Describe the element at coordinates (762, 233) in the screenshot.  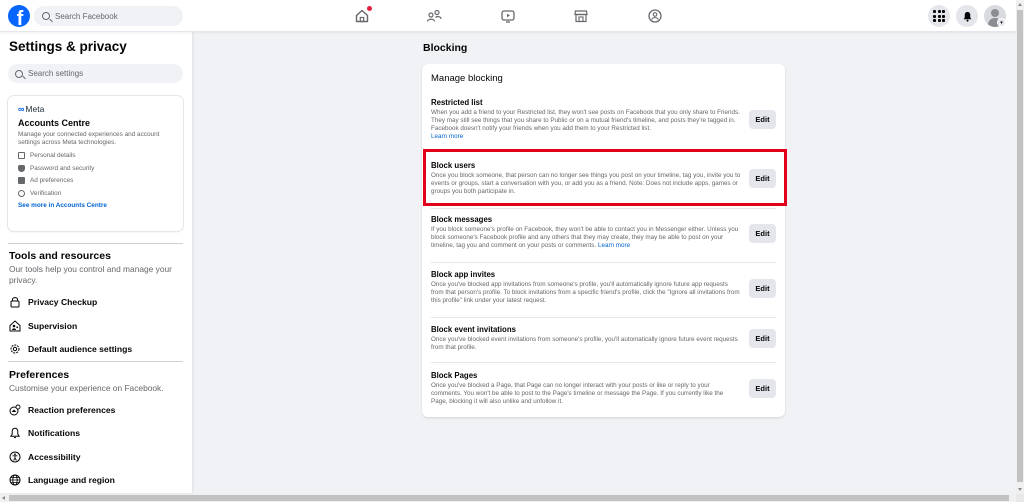
I see `edit-block-messages-button: Edit` at that location.